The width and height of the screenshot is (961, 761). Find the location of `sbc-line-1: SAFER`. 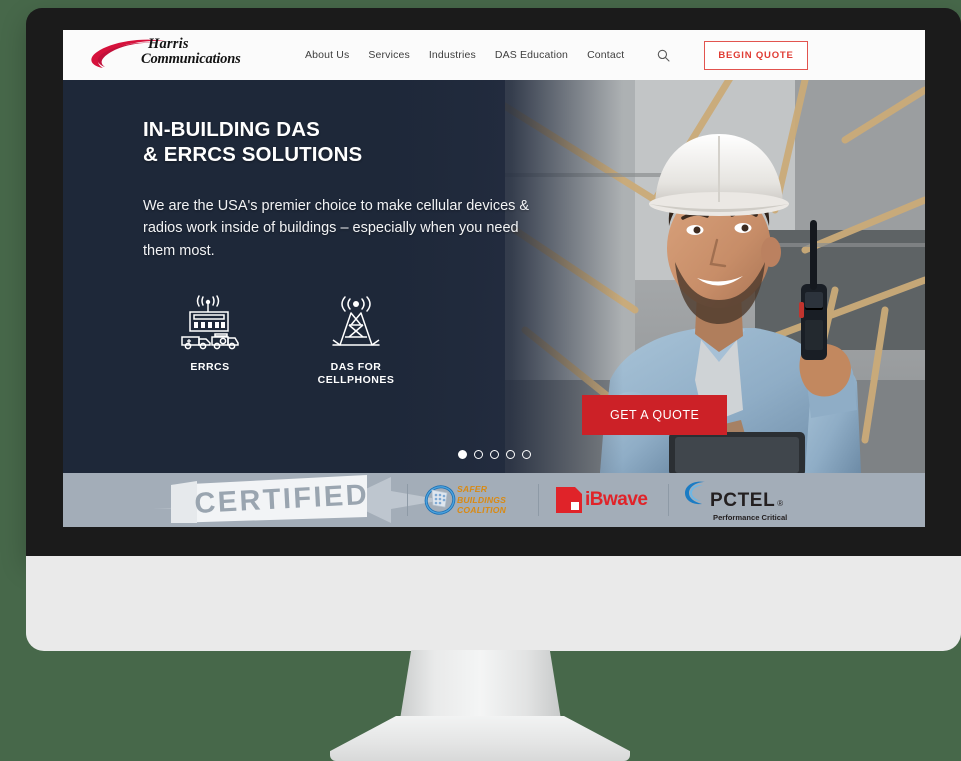

sbc-line-1: SAFER is located at coordinates (472, 489).